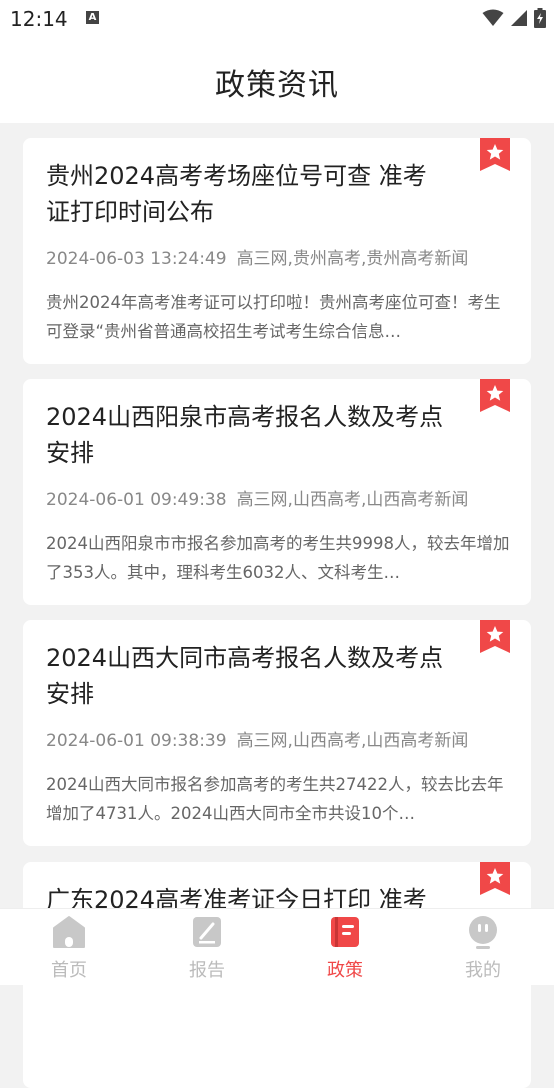  I want to click on article-title: 2024山西大同市高考报名人数及考点安排, so click(245, 676).